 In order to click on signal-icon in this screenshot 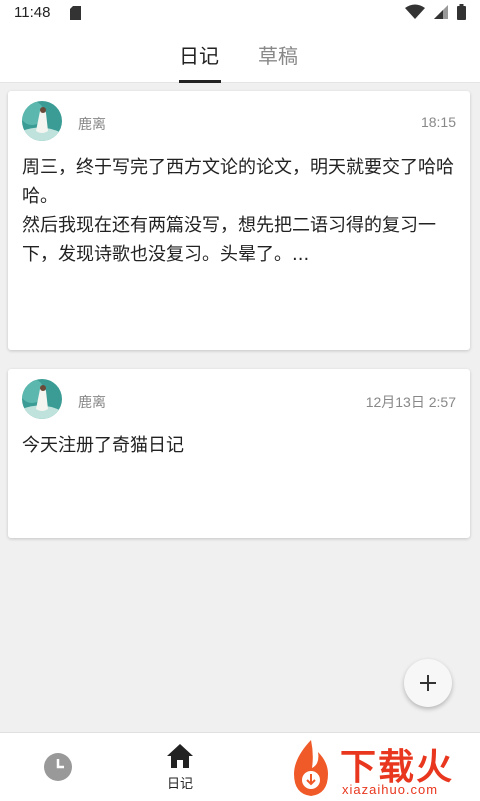, I will do `click(440, 12)`.